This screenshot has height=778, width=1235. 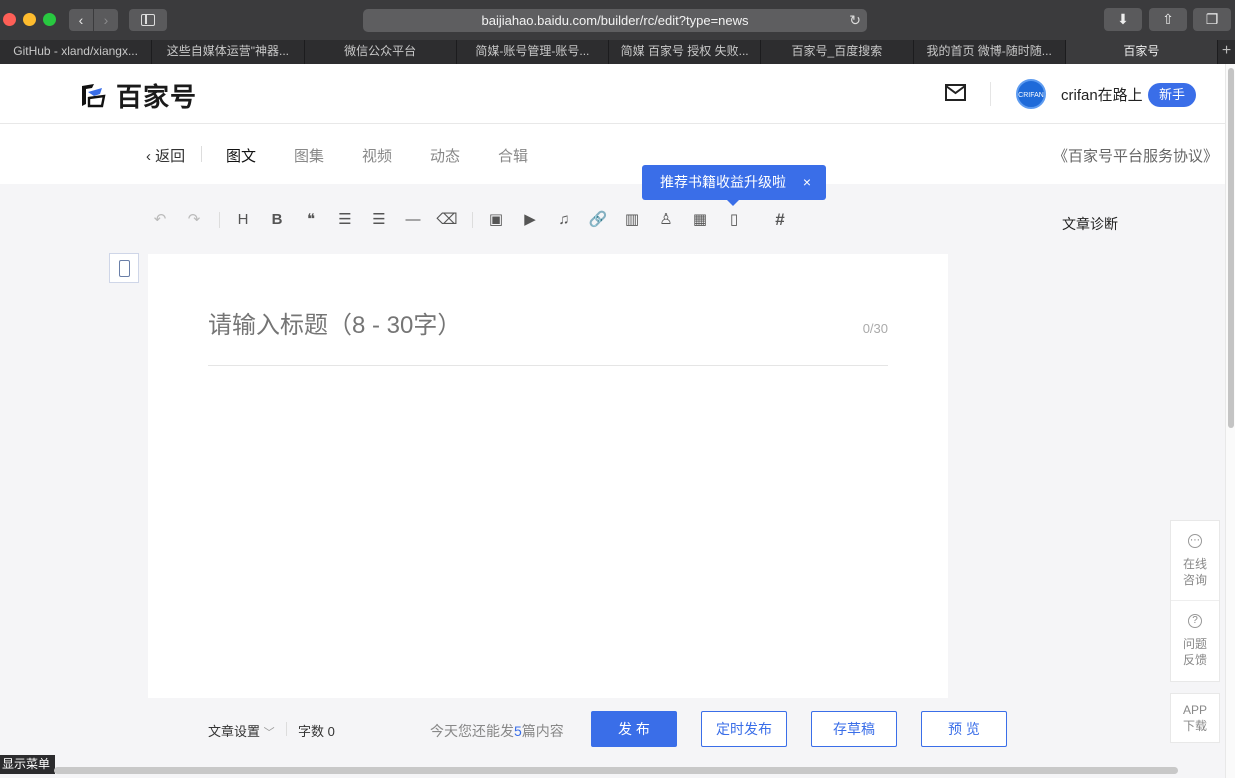 I want to click on newbie-badge: 新手, so click(x=1172, y=95).